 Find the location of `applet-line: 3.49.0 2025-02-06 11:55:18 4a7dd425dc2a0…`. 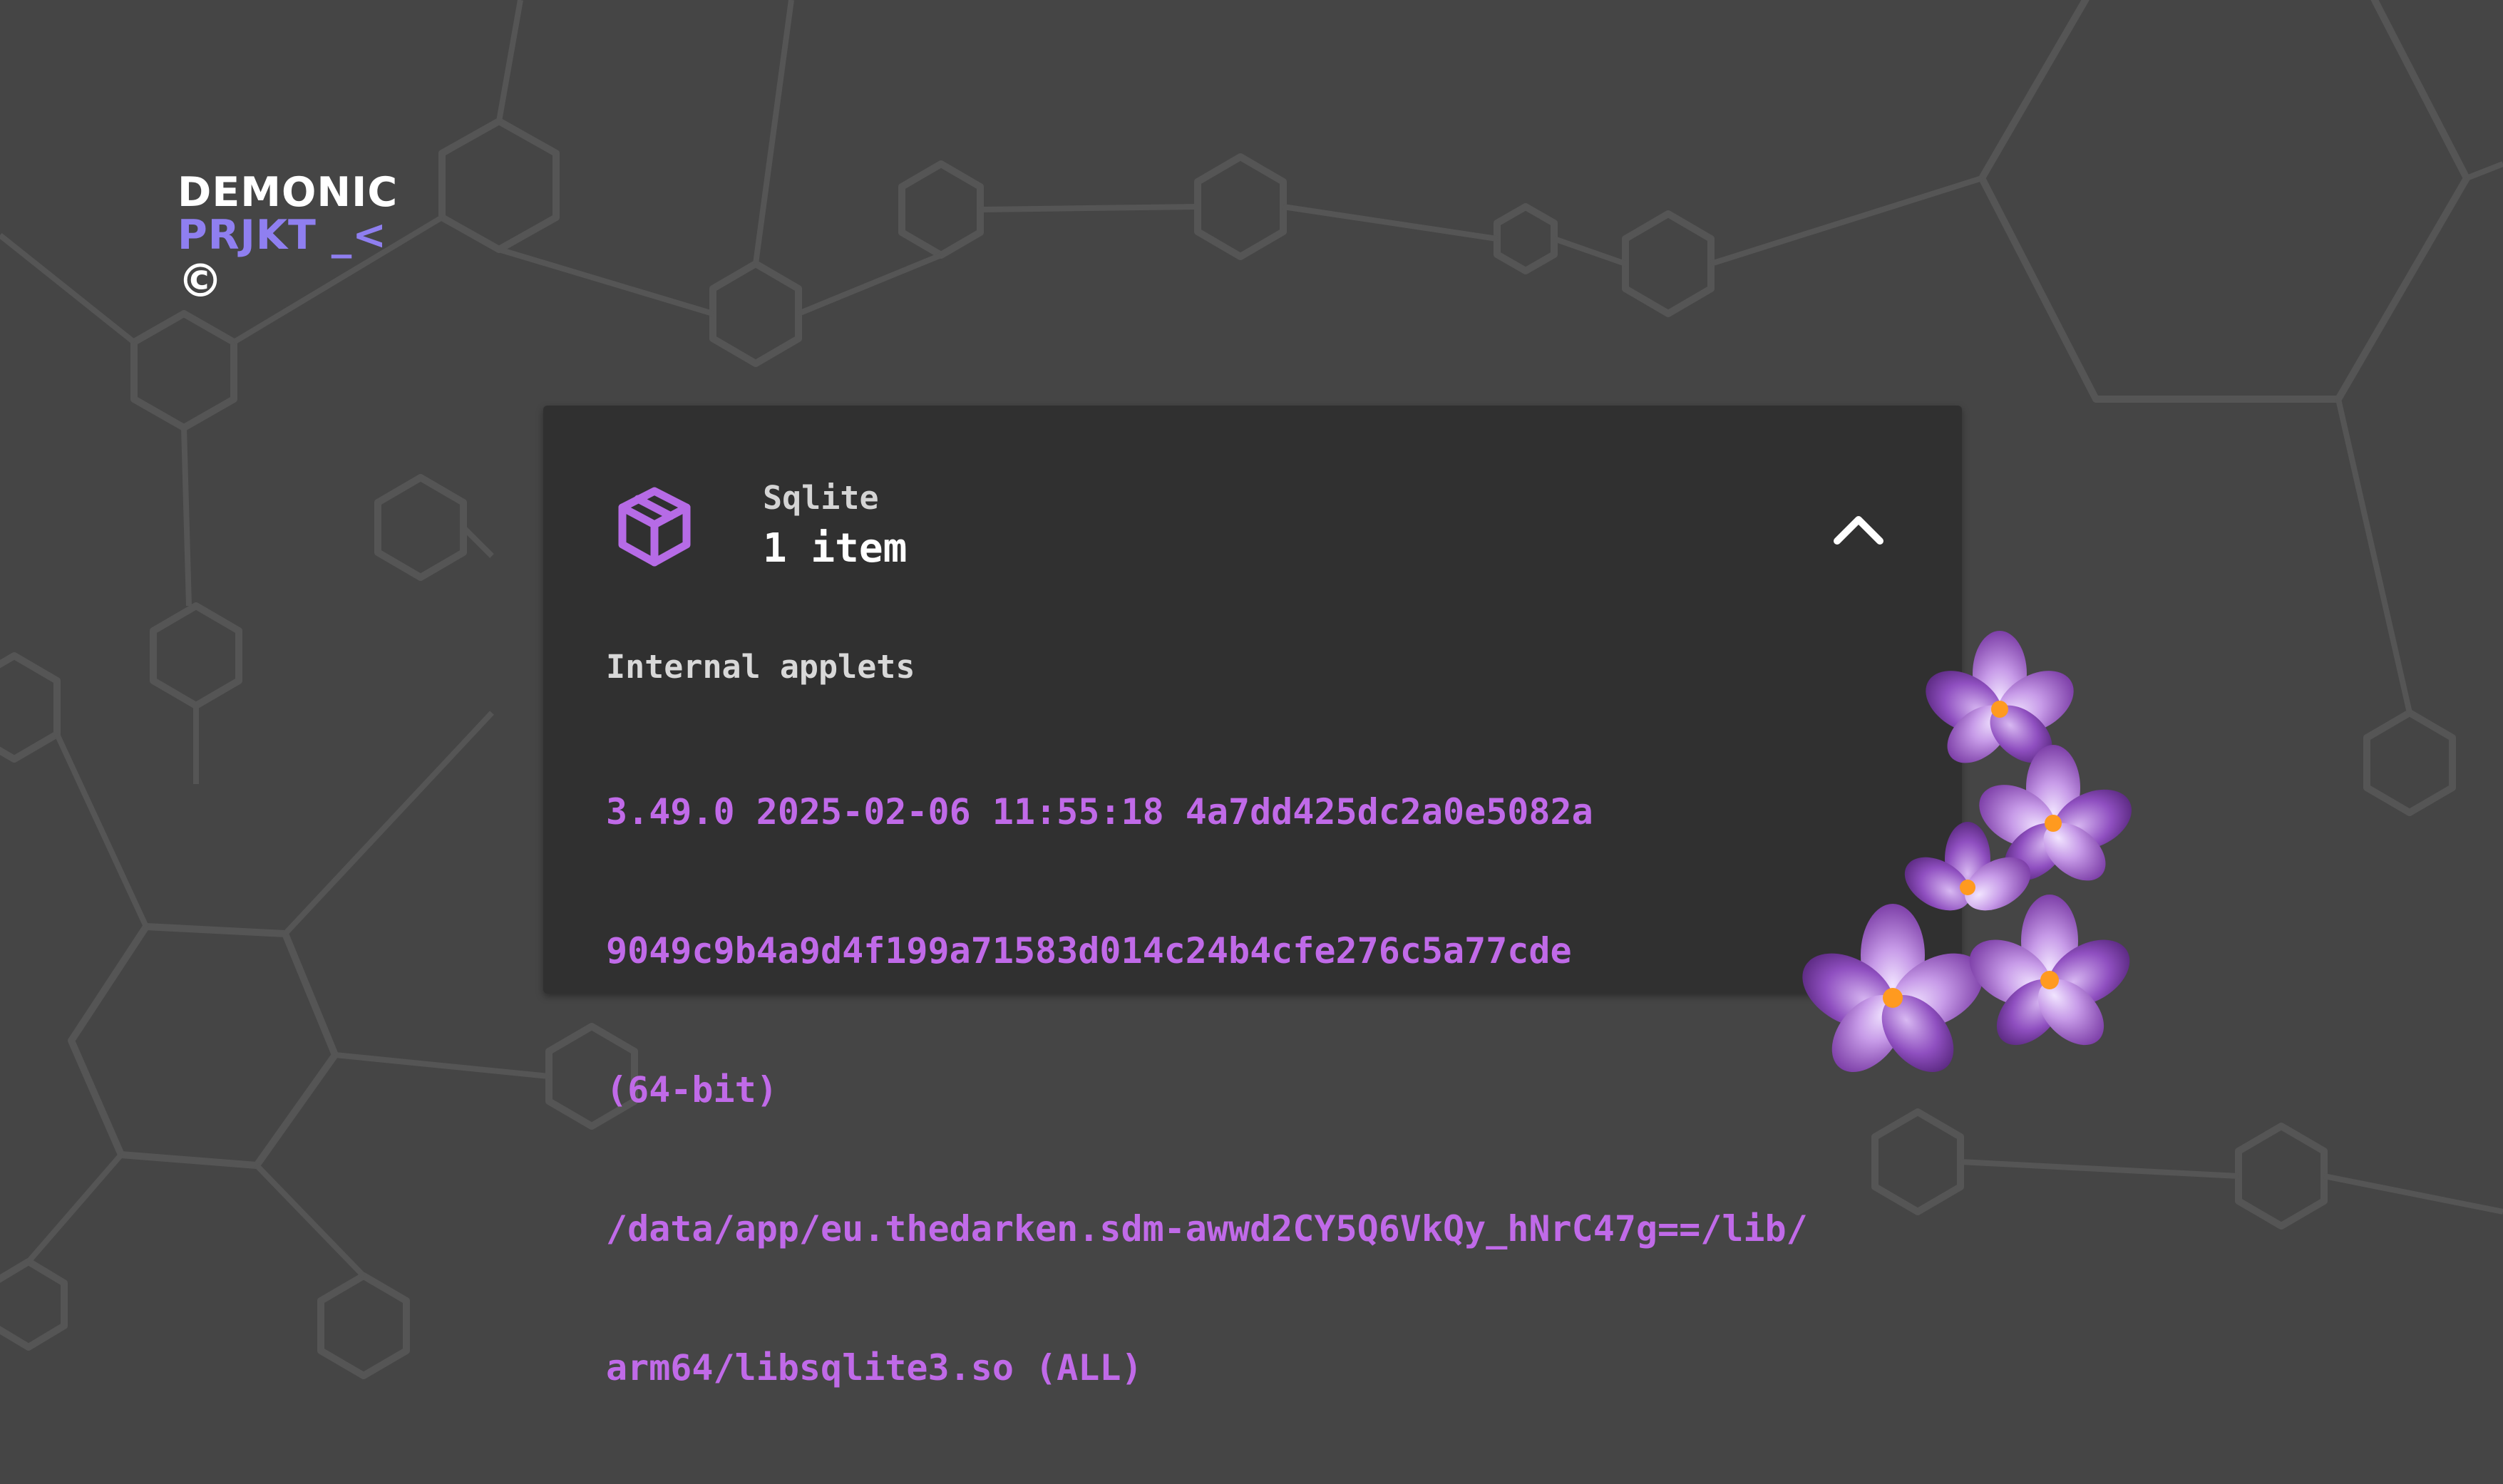

applet-line: 3.49.0 2025-02-06 11:55:18 4a7dd425dc2a0… is located at coordinates (1099, 812).